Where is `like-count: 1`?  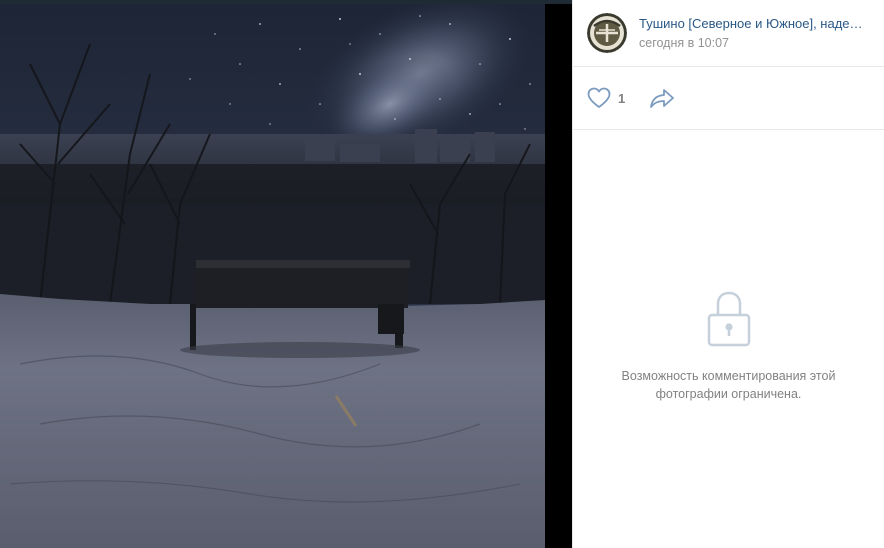 like-count: 1 is located at coordinates (622, 98).